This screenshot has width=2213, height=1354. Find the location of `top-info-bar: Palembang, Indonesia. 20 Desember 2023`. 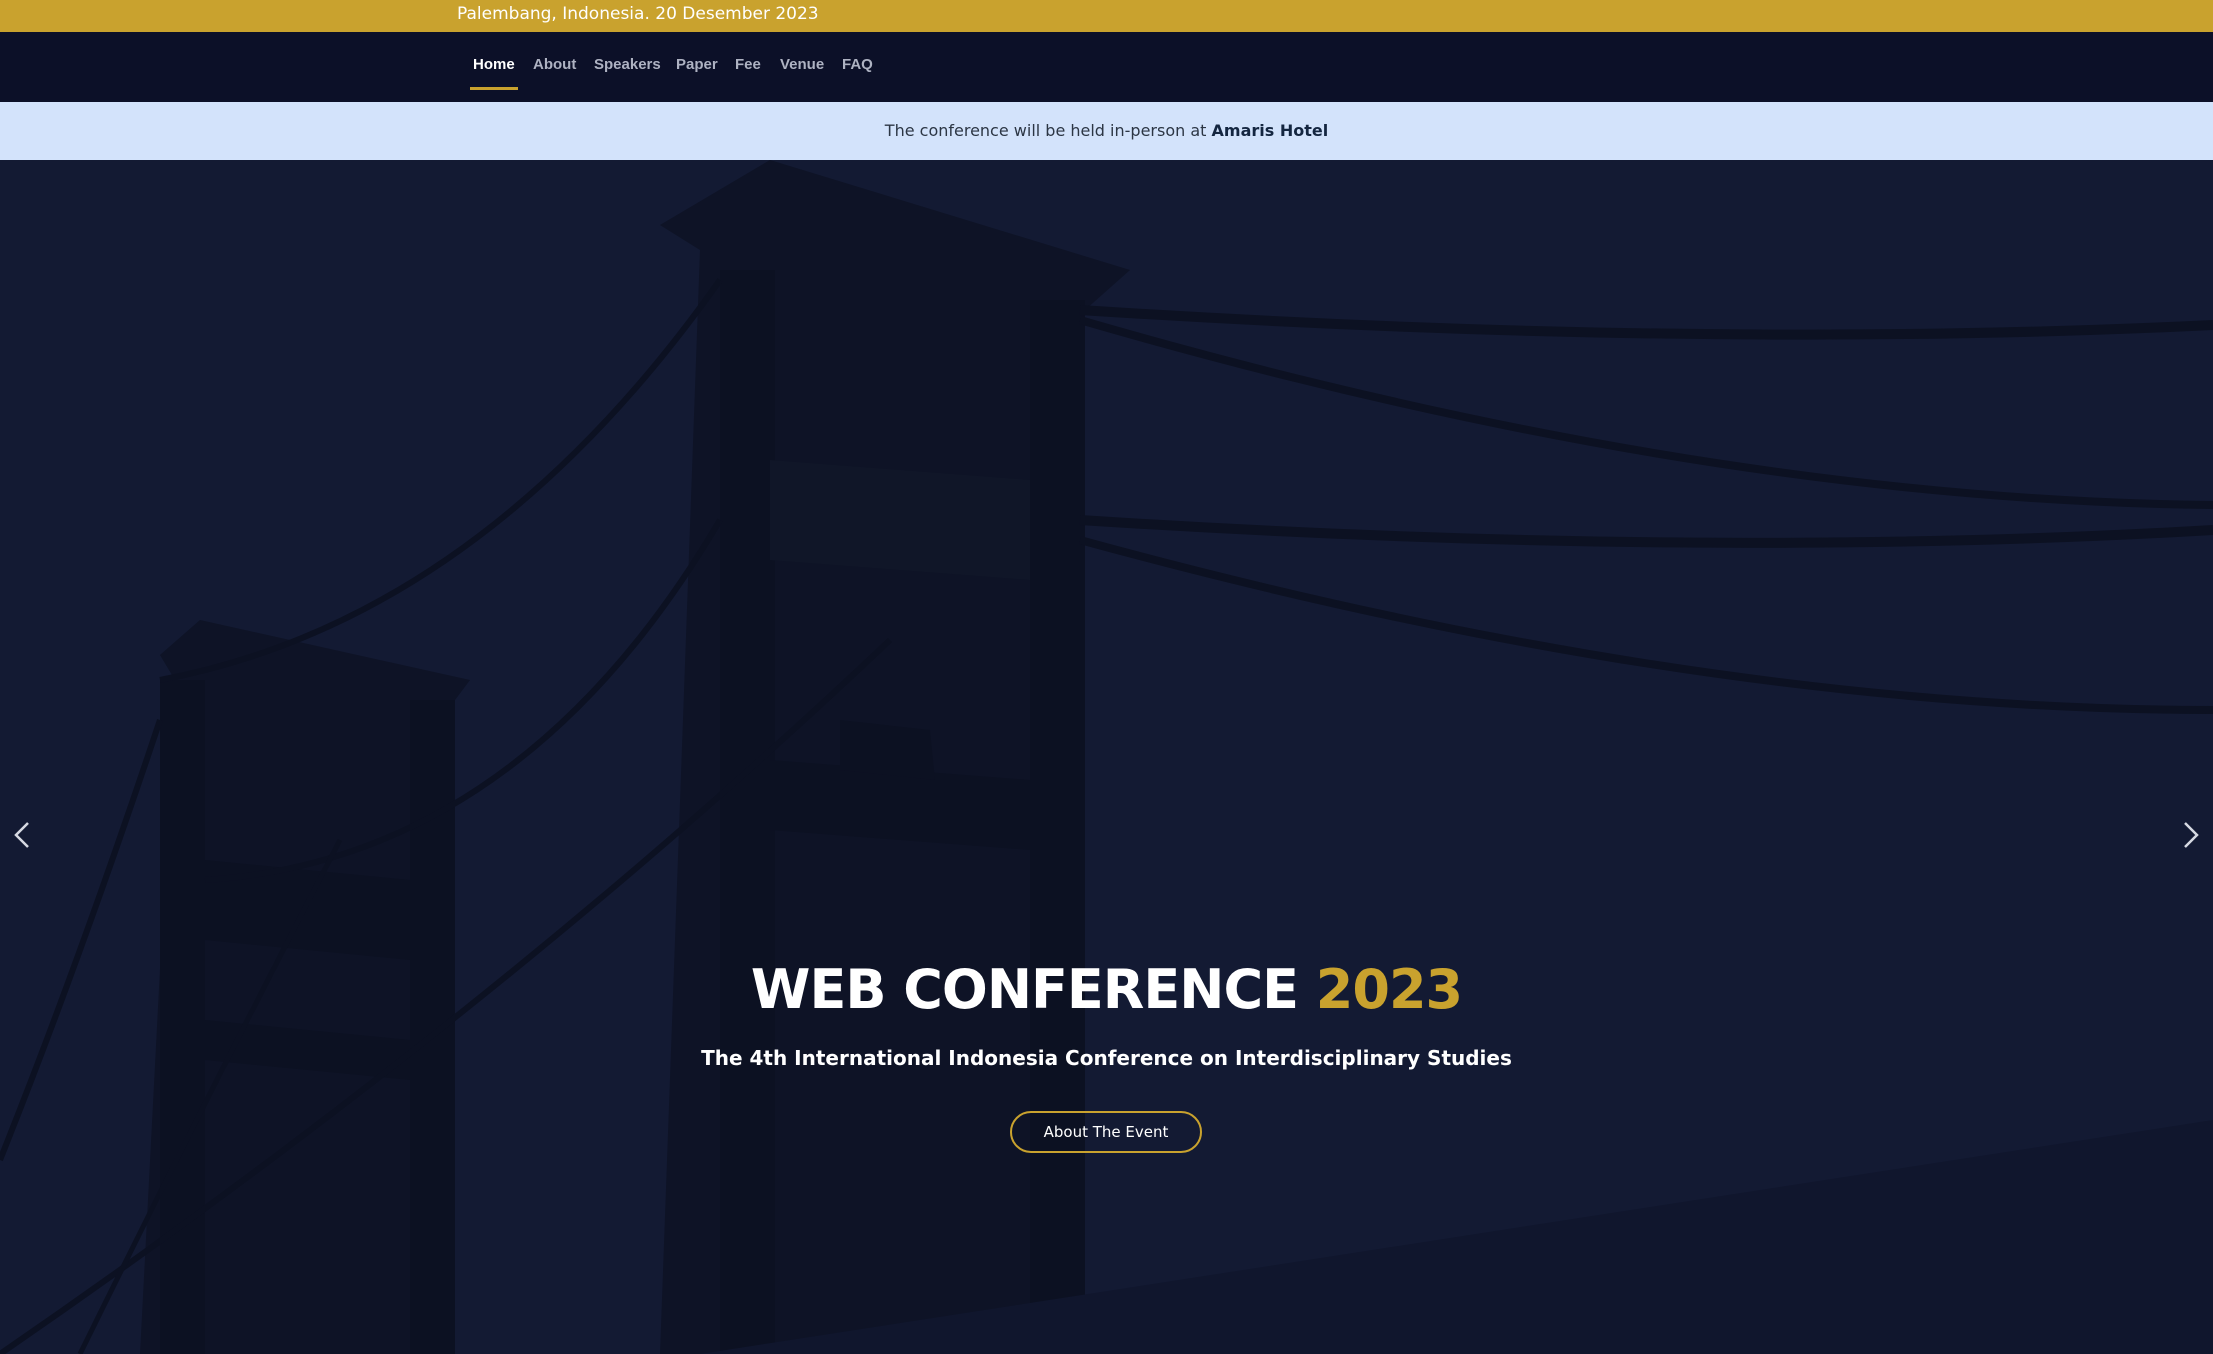

top-info-bar: Palembang, Indonesia. 20 Desember 2023 is located at coordinates (1106, 16).